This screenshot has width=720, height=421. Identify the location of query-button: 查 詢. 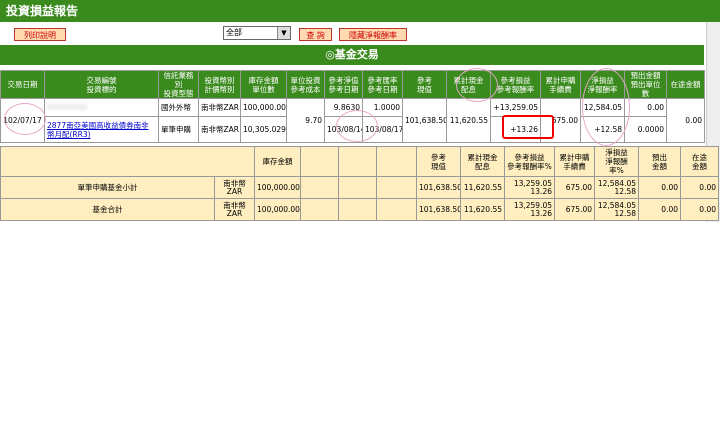
(315, 34).